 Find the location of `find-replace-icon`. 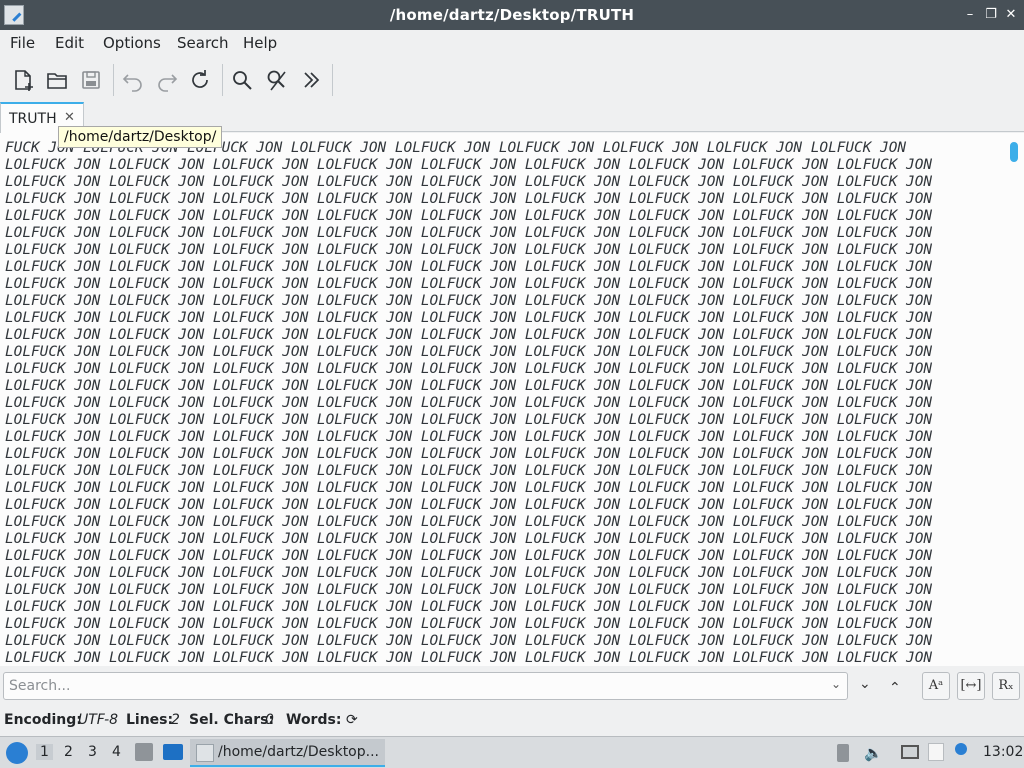

find-replace-icon is located at coordinates (277, 80).